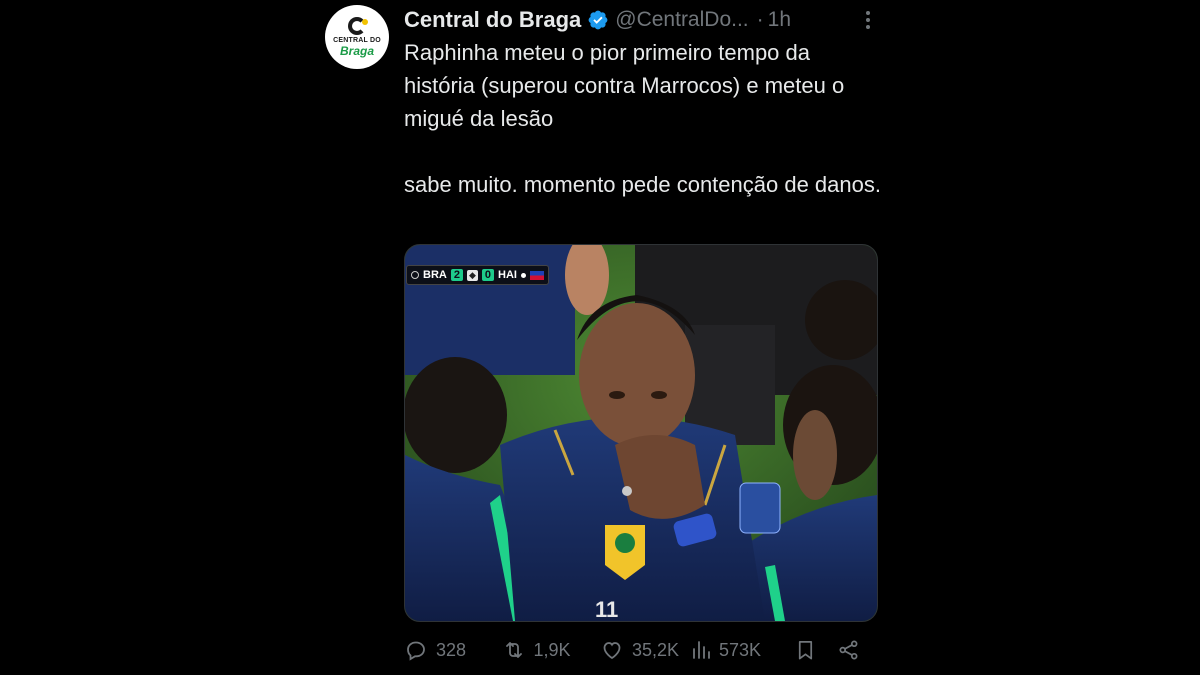 The height and width of the screenshot is (675, 1200). I want to click on reply-count: 328, so click(451, 649).